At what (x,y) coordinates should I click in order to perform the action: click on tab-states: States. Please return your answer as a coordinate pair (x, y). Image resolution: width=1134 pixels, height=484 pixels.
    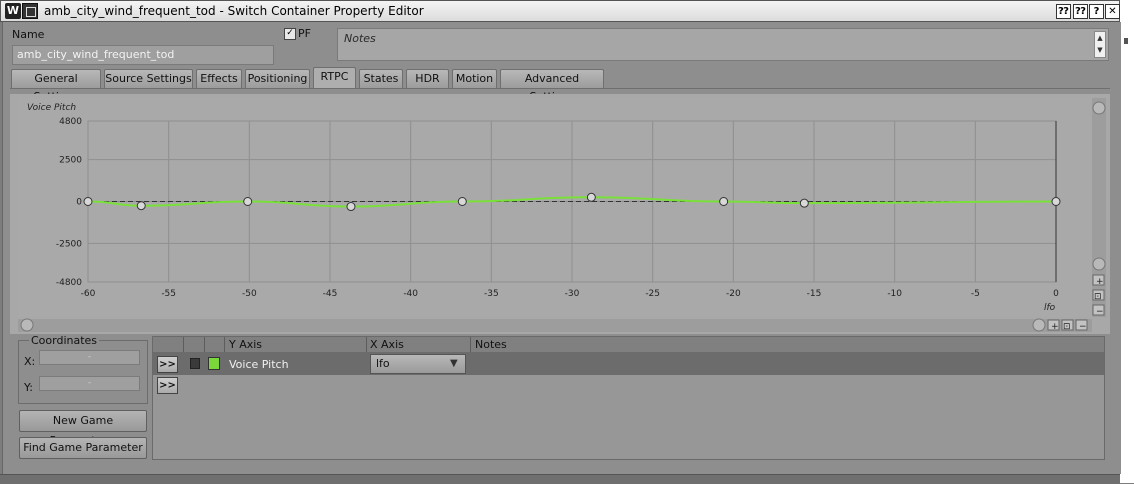
    Looking at the image, I should click on (381, 78).